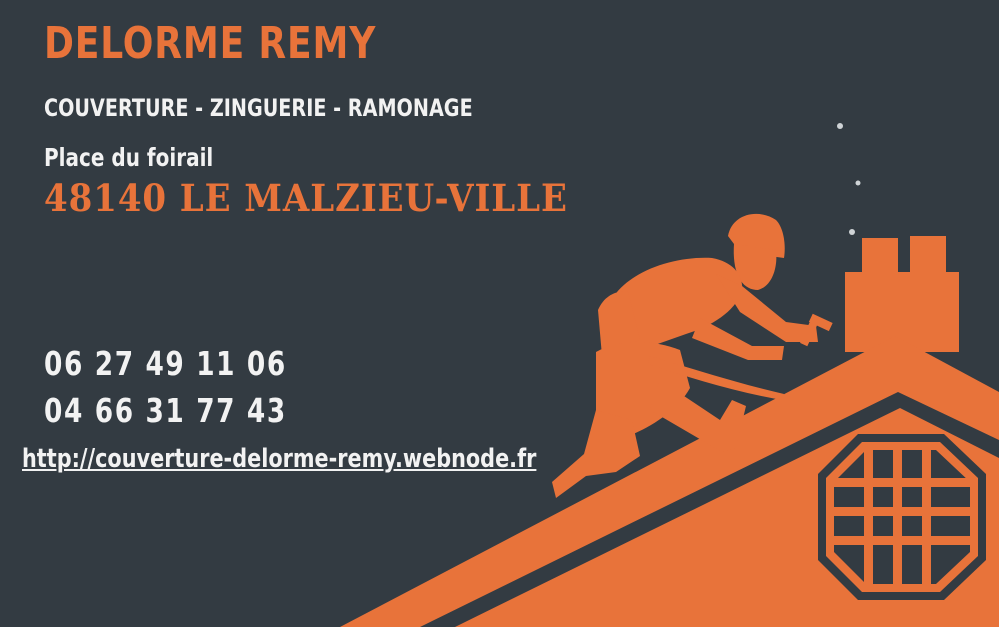 Image resolution: width=999 pixels, height=627 pixels. Describe the element at coordinates (165, 410) in the screenshot. I see `phone-landline: 04 66 31 77 43` at that location.